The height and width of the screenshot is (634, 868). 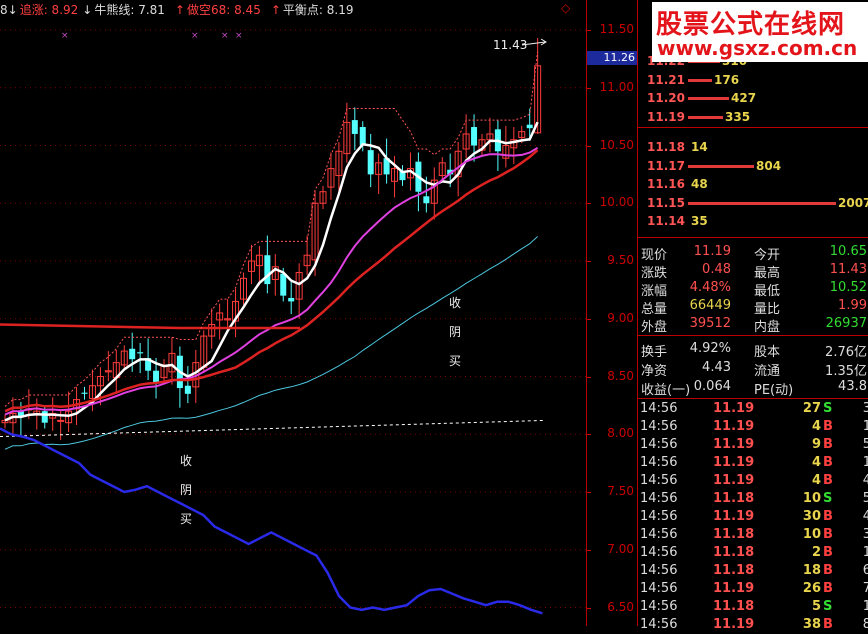 I want to click on orderbook-volume: 335, so click(x=738, y=116).